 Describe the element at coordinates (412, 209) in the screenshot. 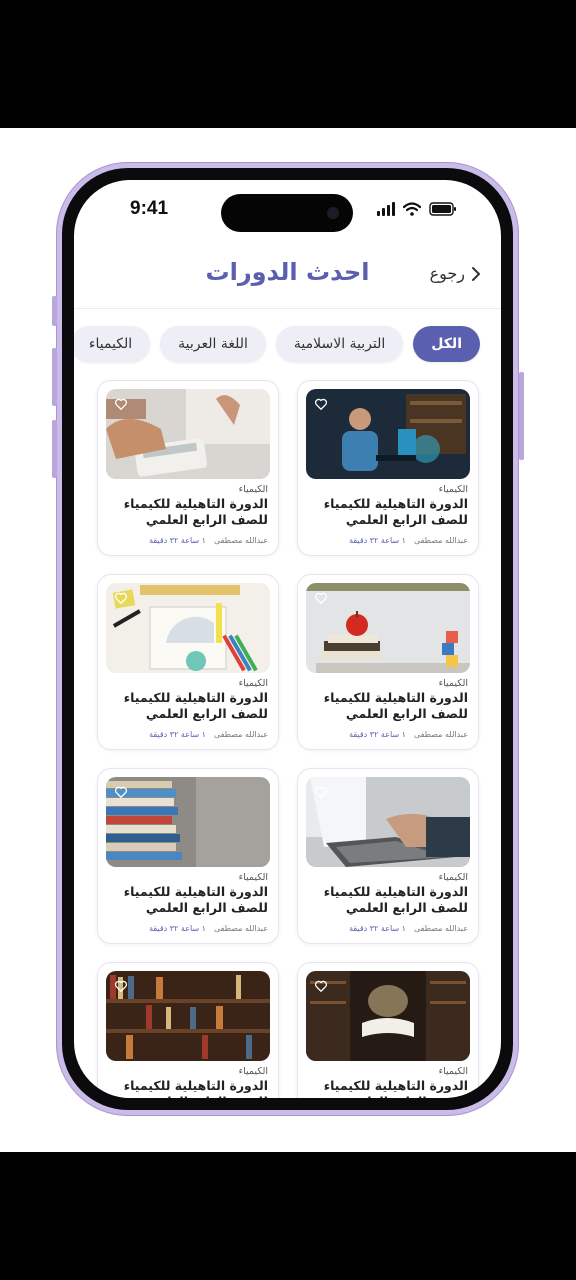

I see `wifi-icon` at that location.